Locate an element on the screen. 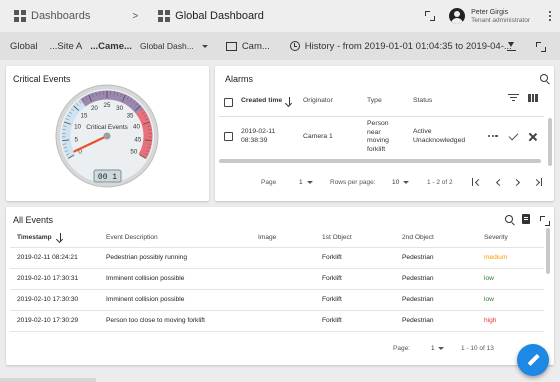  clock-icon is located at coordinates (294, 46).